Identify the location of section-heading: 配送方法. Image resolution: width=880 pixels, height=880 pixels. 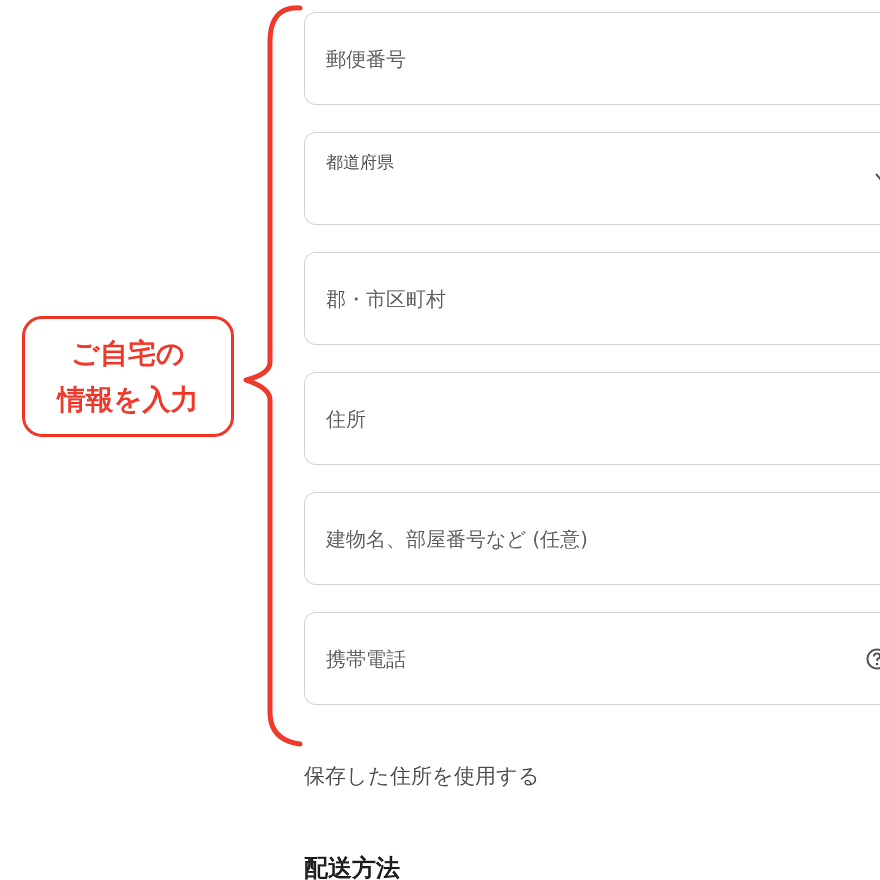
(352, 866).